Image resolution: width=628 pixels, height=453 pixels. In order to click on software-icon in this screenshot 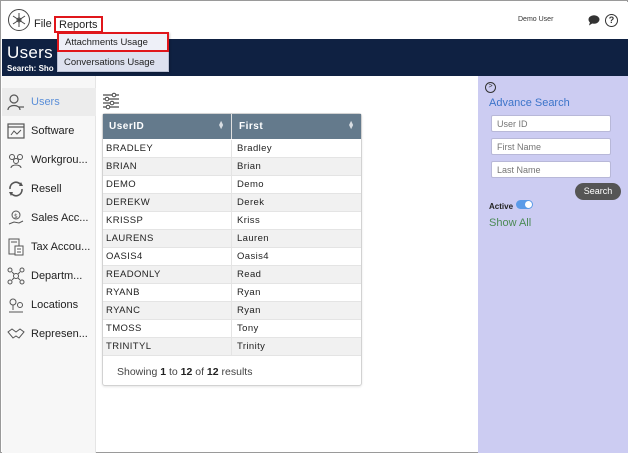, I will do `click(16, 131)`.